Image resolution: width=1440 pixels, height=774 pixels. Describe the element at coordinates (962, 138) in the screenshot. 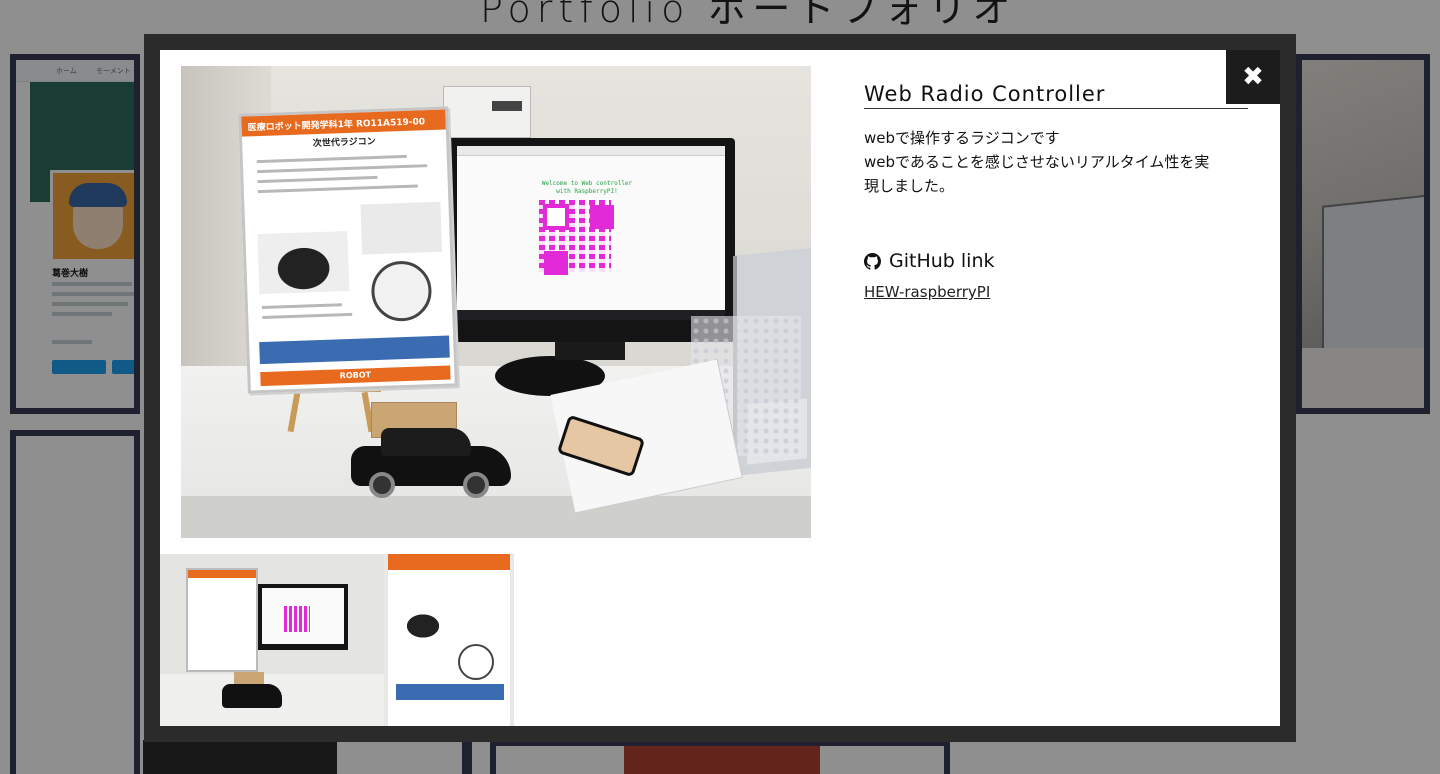

I see `description-line: webで操作するラジコンです` at that location.